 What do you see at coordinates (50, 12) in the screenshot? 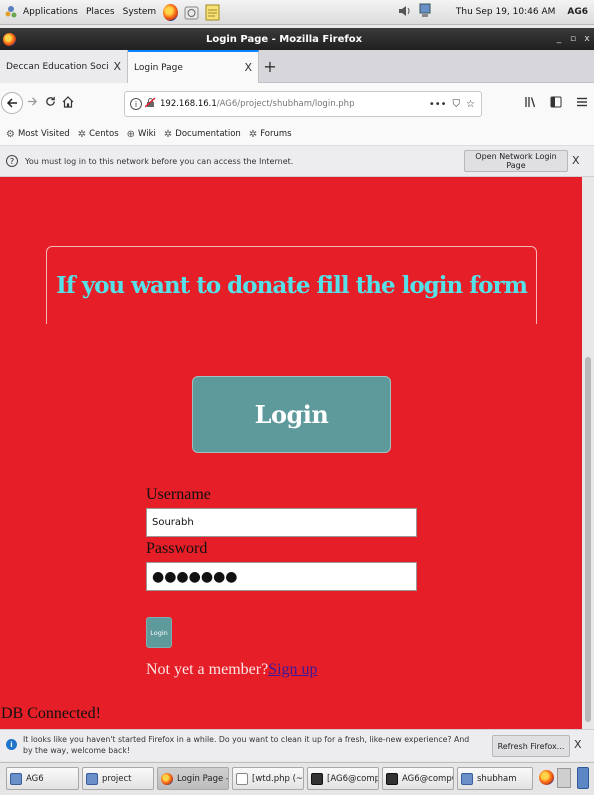
I see `applications-menu: Applications` at bounding box center [50, 12].